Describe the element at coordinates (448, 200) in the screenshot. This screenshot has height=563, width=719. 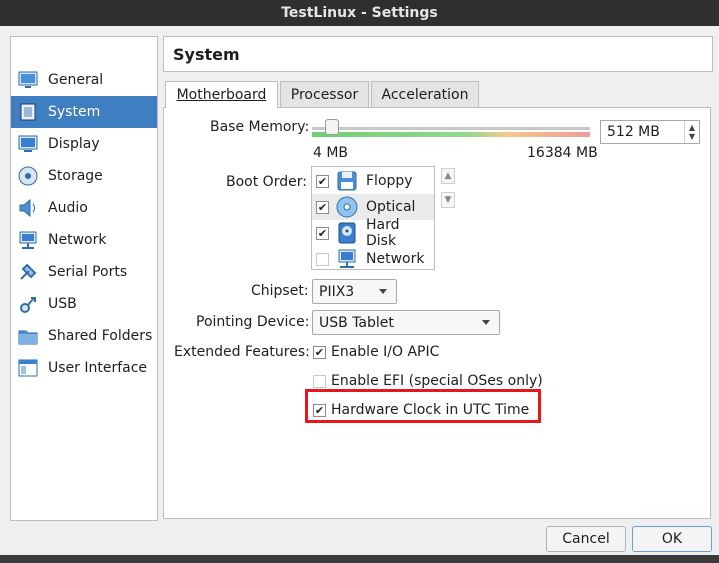
I see `move-down-button: ▼` at that location.